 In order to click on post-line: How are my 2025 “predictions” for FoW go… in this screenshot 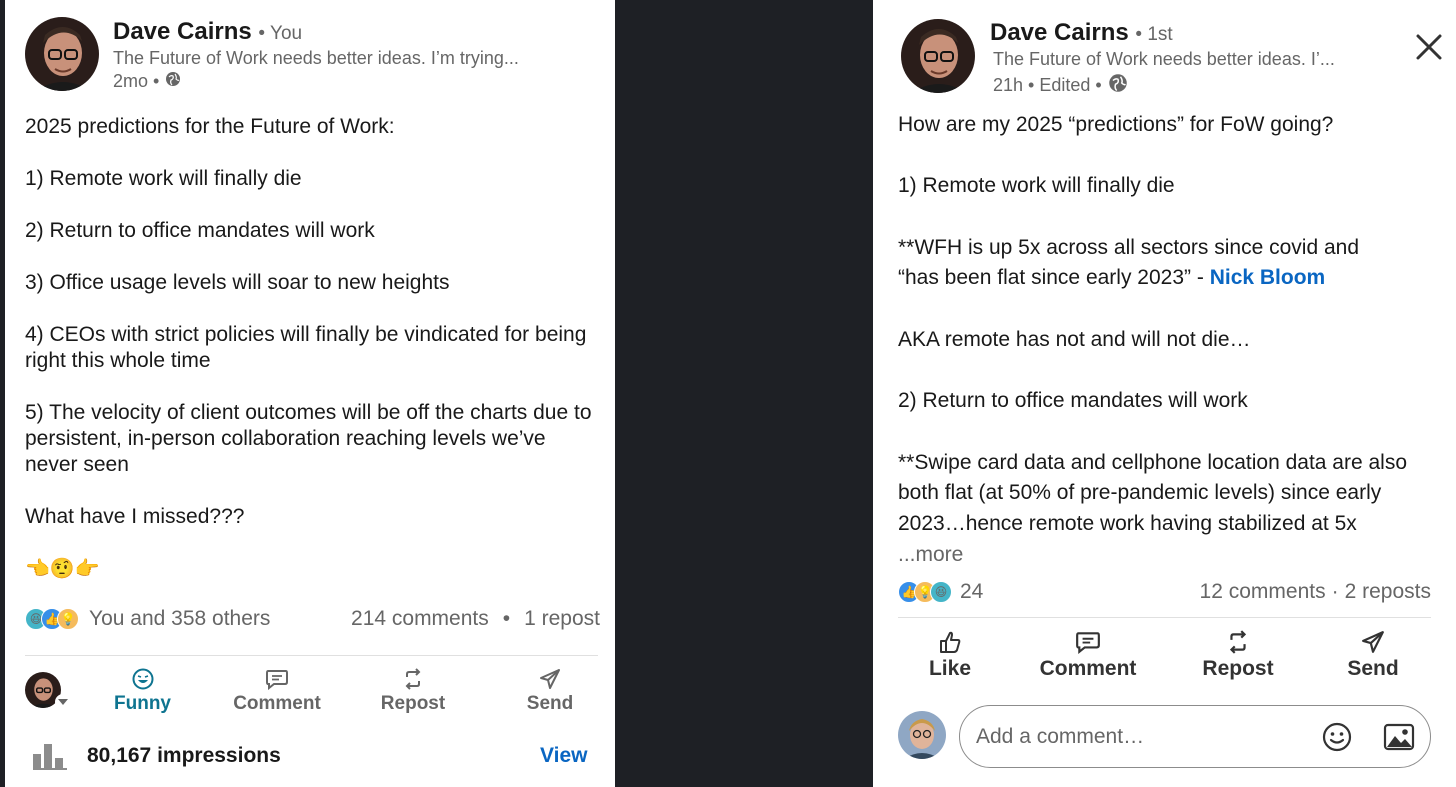, I will do `click(1116, 124)`.